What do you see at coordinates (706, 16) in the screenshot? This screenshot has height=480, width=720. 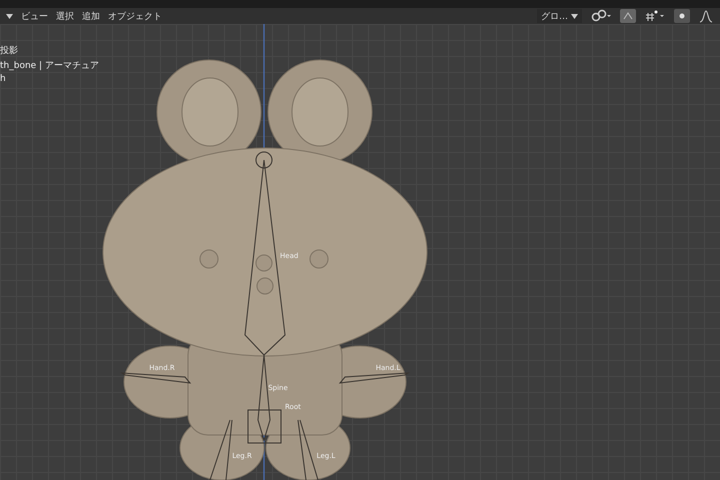 I see `falloff-curve-icon` at bounding box center [706, 16].